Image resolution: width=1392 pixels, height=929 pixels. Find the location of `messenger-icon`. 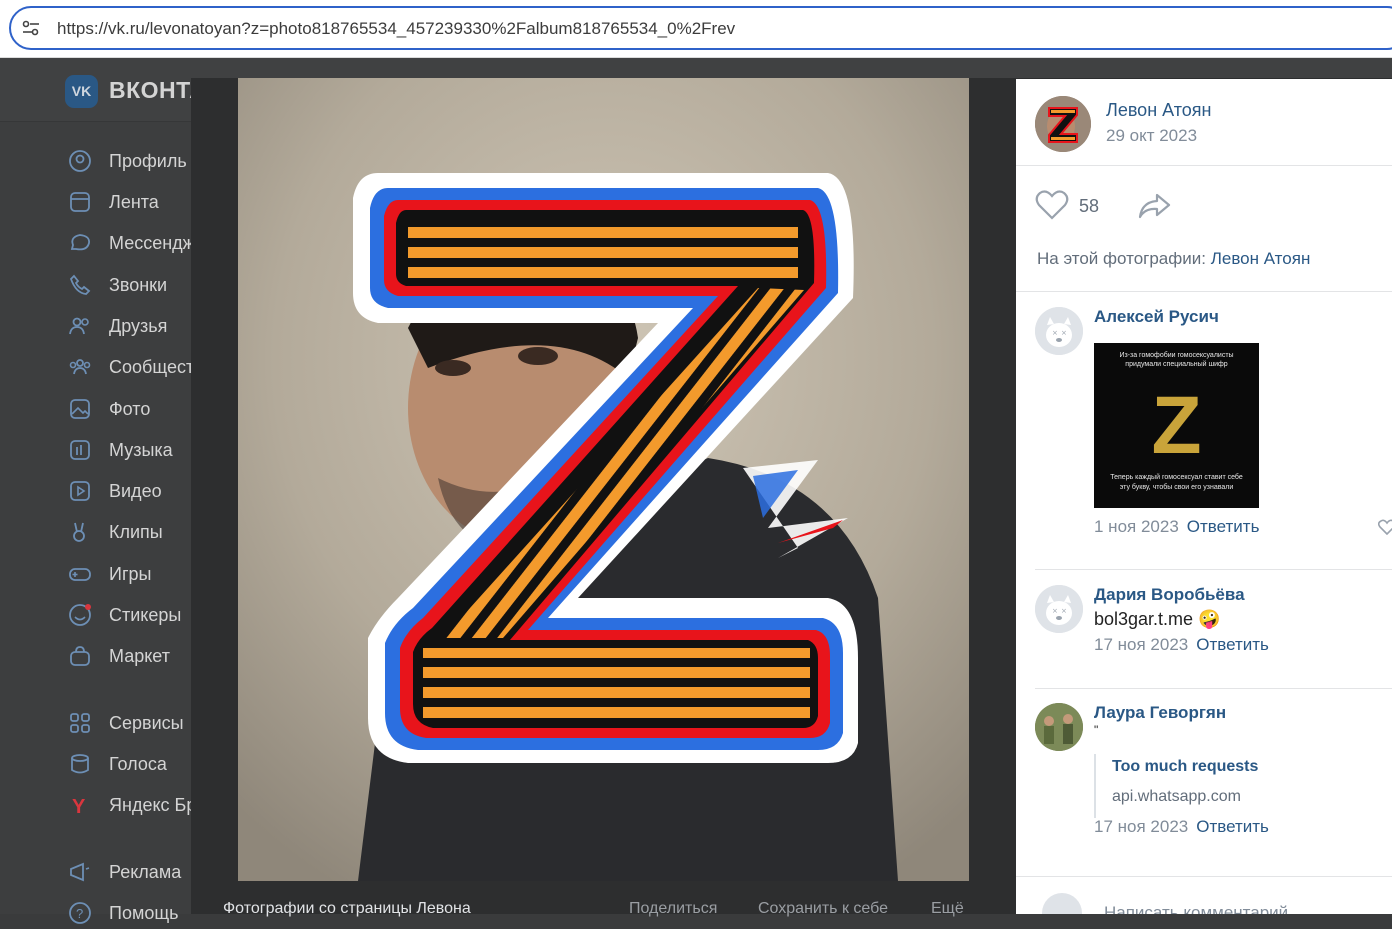

messenger-icon is located at coordinates (80, 242).